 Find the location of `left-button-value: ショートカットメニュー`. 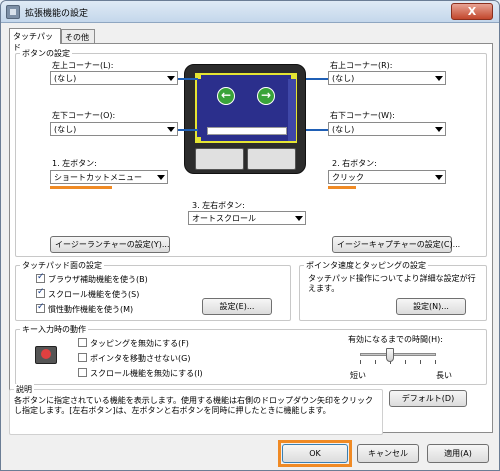

left-button-value: ショートカットメニュー is located at coordinates (98, 177).